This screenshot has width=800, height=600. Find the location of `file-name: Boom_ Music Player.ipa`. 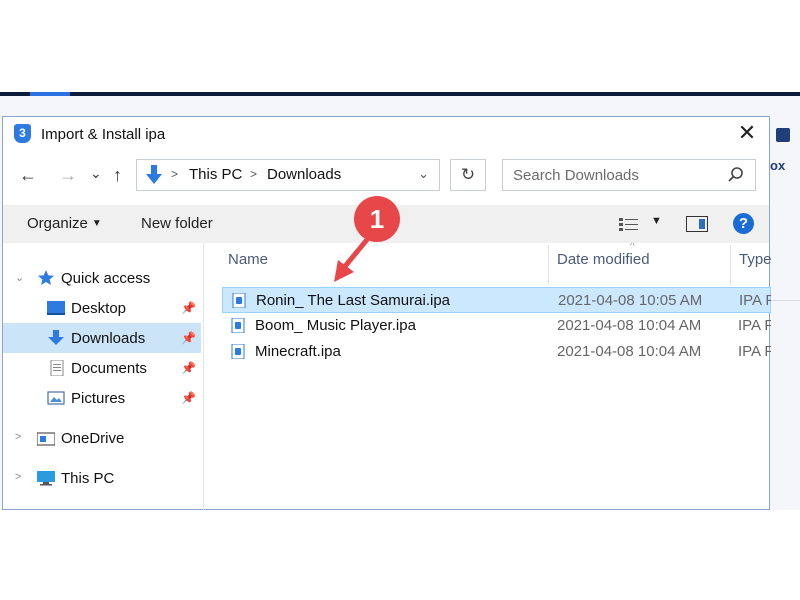

file-name: Boom_ Music Player.ipa is located at coordinates (335, 325).